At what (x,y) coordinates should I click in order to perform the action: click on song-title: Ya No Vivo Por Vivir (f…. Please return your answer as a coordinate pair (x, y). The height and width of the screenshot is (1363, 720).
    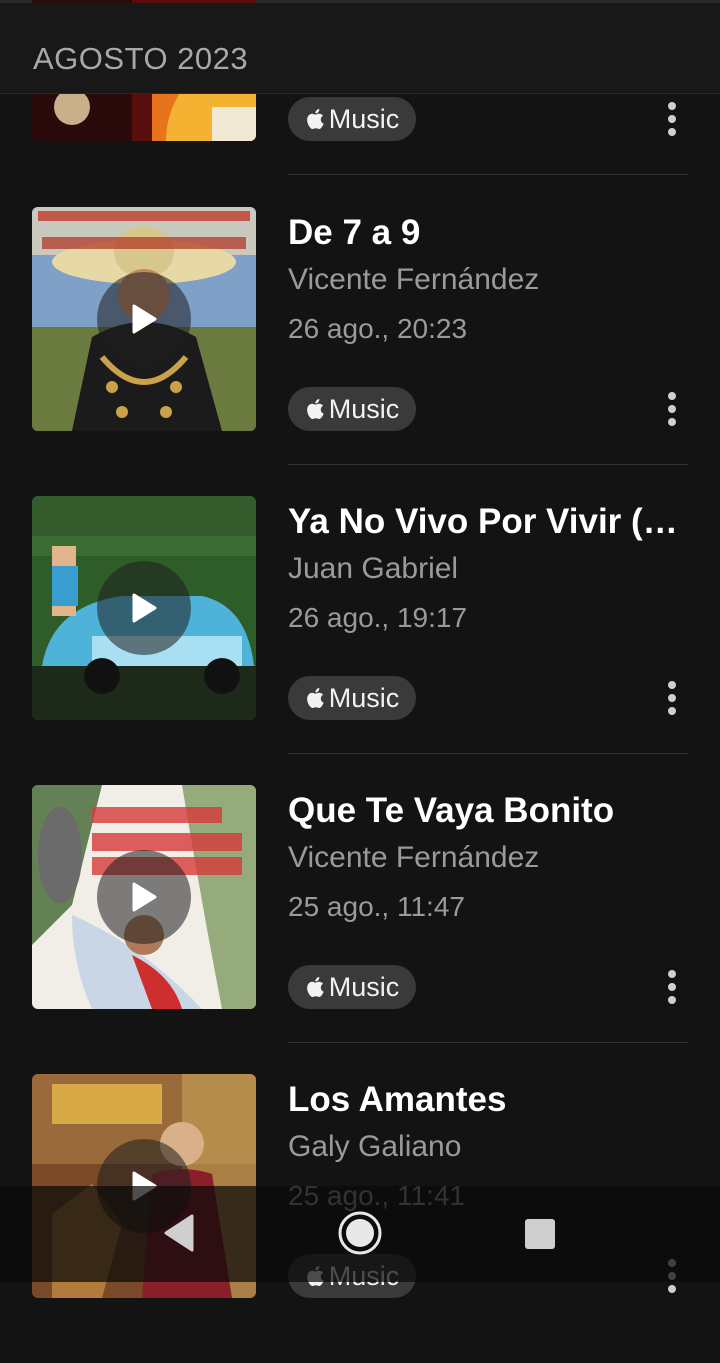
    Looking at the image, I should click on (488, 521).